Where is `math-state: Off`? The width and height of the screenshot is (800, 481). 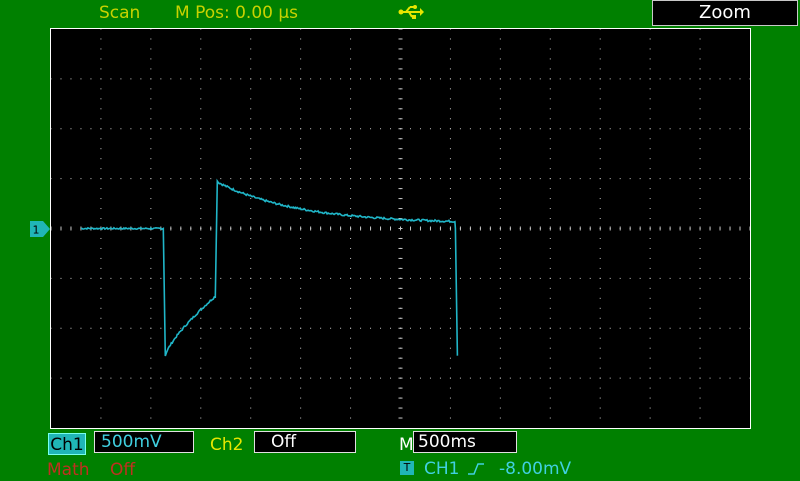
math-state: Off is located at coordinates (123, 470).